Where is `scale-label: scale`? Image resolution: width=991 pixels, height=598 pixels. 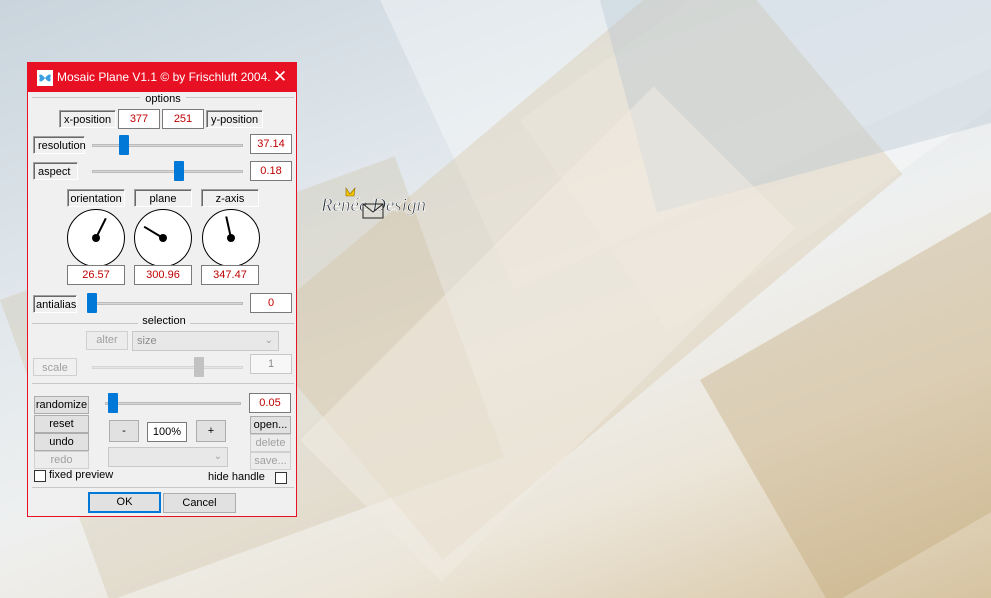 scale-label: scale is located at coordinates (55, 367).